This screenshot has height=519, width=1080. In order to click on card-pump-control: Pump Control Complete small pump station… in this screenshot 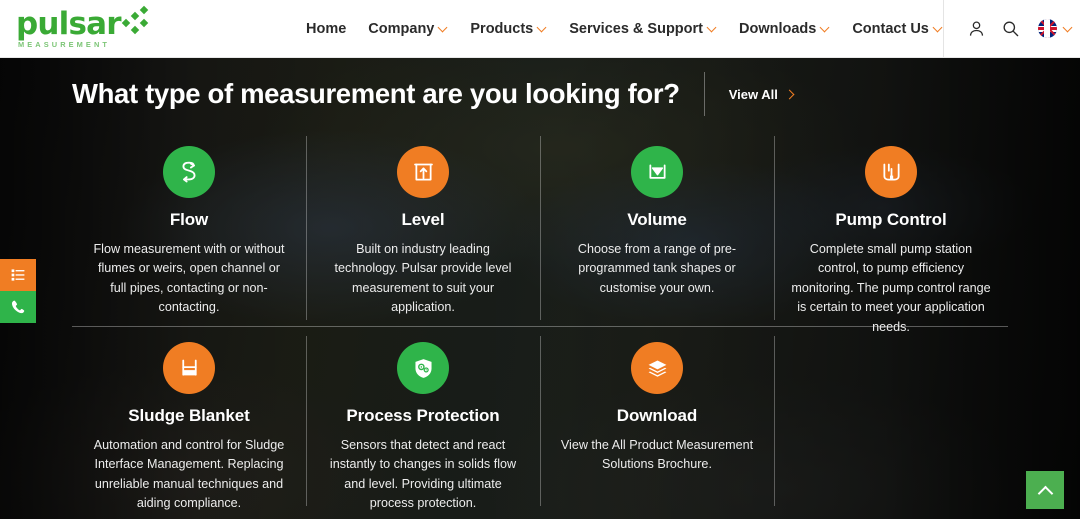, I will do `click(891, 232)`.